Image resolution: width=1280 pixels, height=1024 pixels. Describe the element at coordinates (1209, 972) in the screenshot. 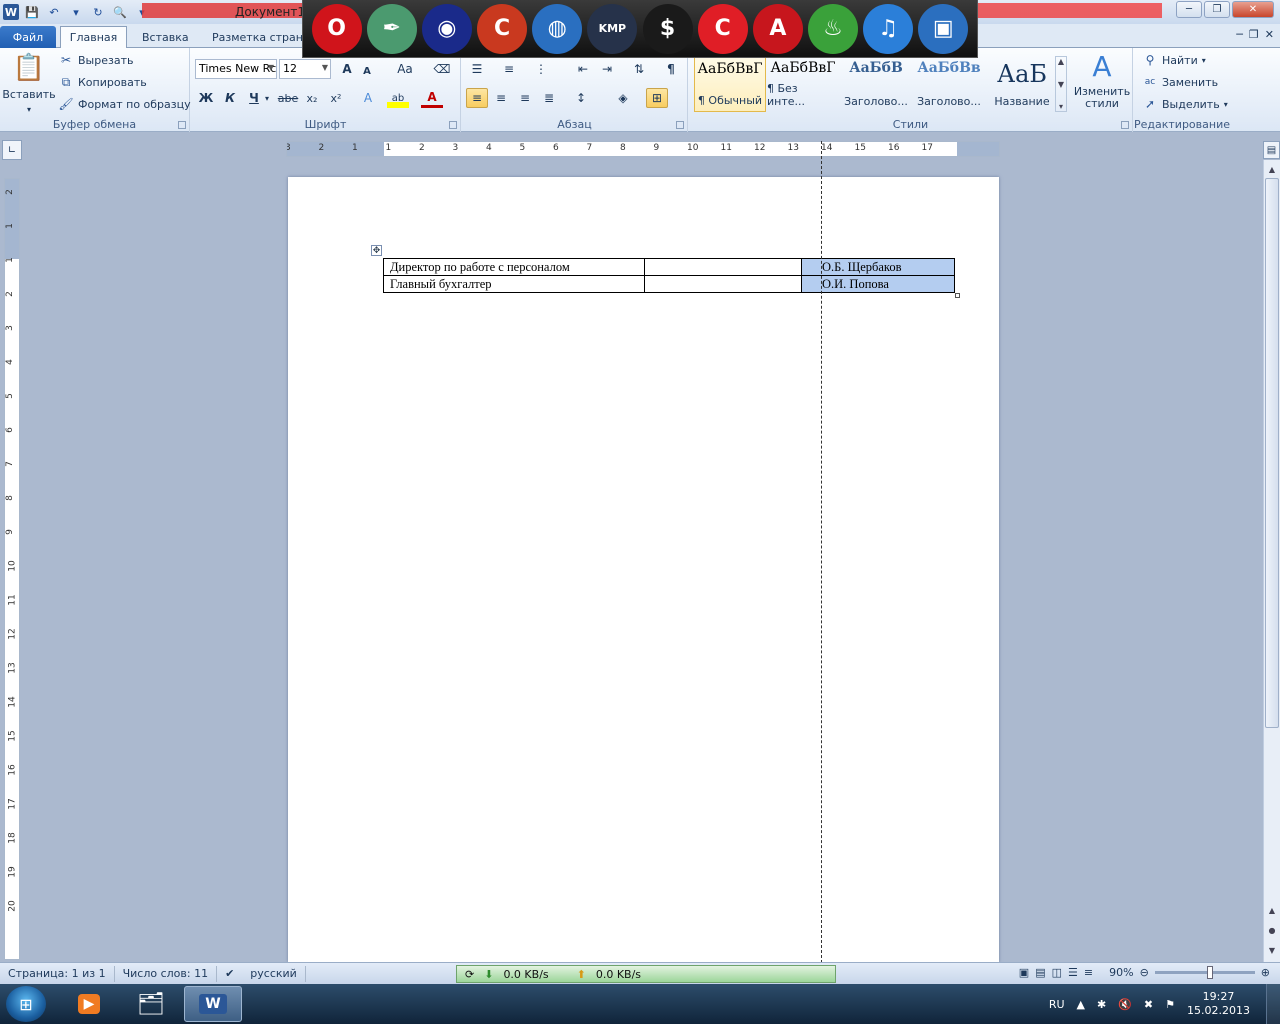

I see `zoom-slider-thumb` at that location.